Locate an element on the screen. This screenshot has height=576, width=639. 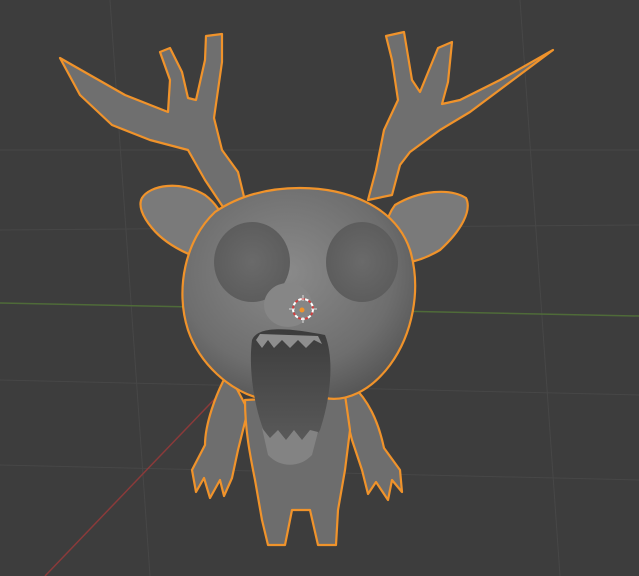
nose is located at coordinates (288, 305).